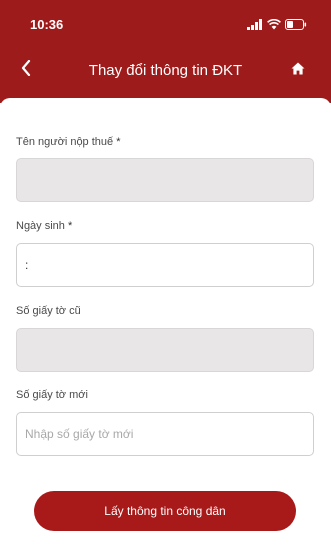 This screenshot has height=545, width=331. I want to click on old-id-label: Số giấy tờ cũ, so click(48, 311).